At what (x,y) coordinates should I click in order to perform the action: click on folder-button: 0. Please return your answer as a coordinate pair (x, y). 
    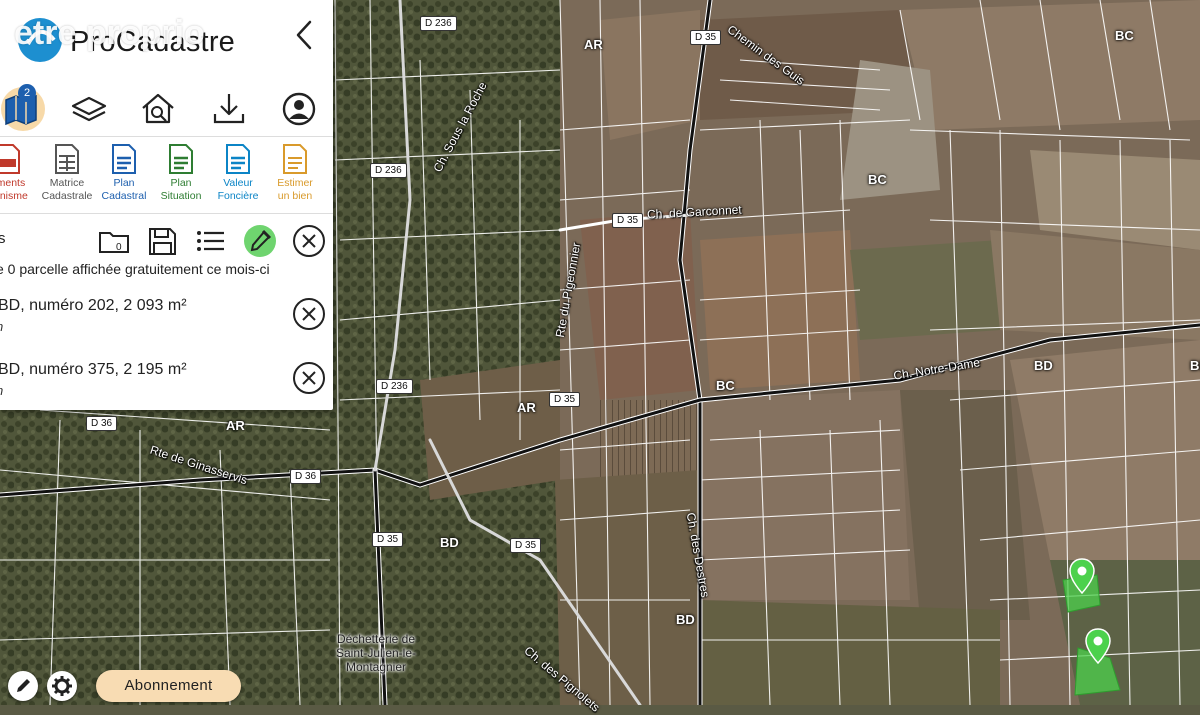
    Looking at the image, I should click on (114, 241).